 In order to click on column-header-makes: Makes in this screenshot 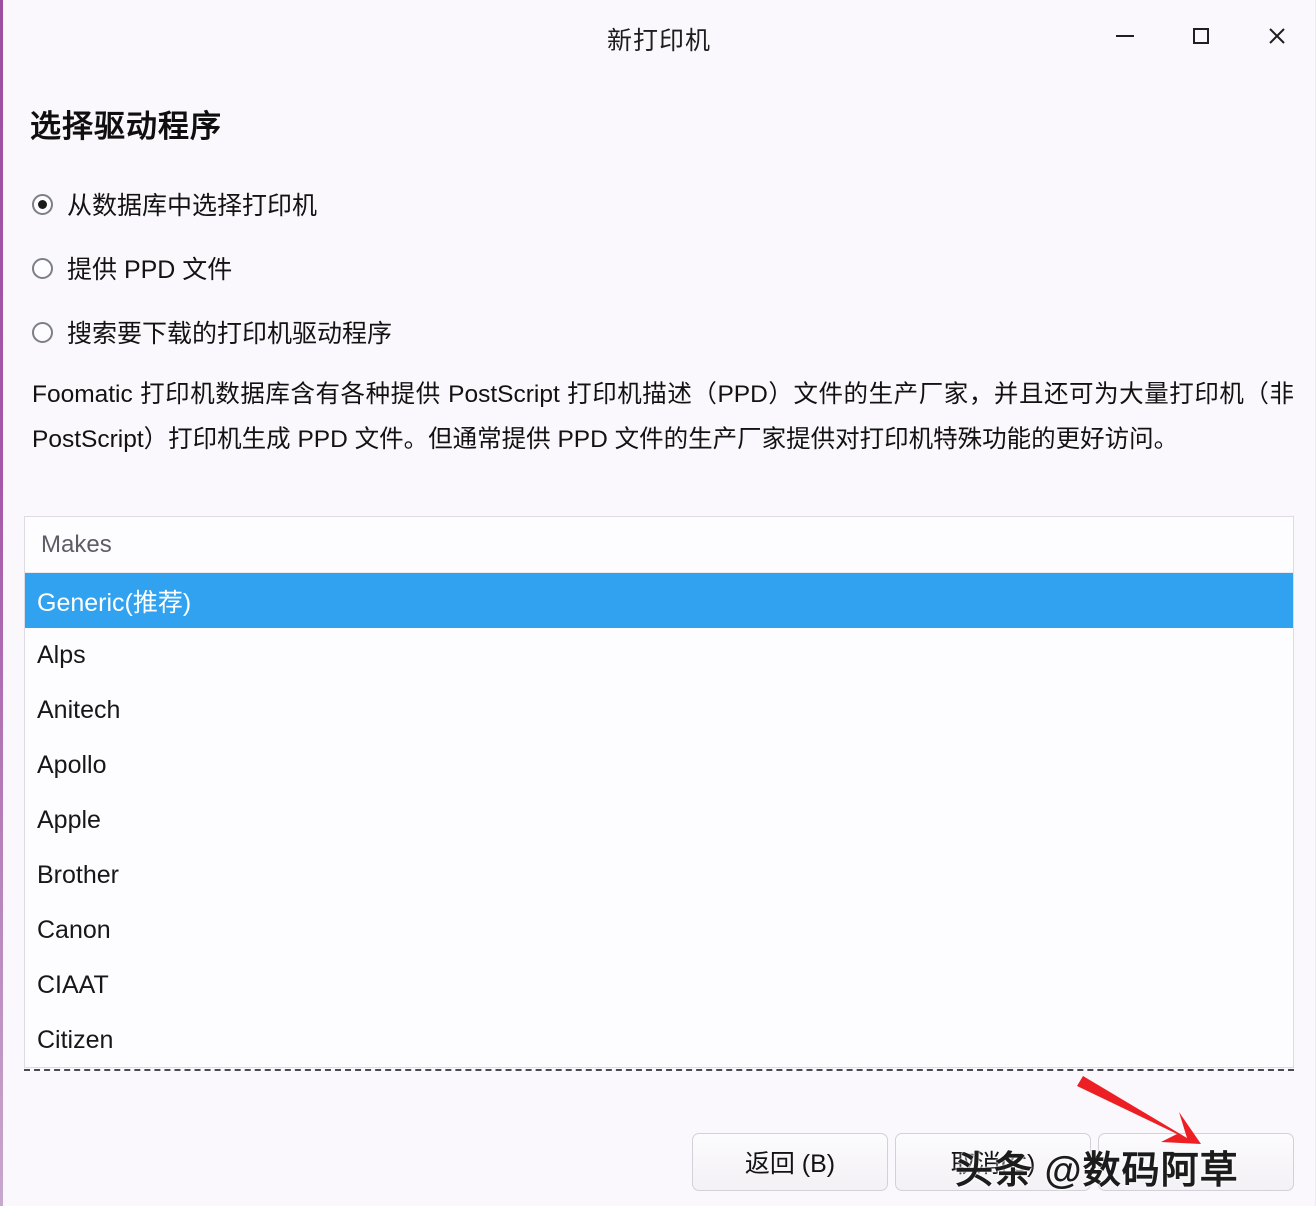, I will do `click(76, 544)`.